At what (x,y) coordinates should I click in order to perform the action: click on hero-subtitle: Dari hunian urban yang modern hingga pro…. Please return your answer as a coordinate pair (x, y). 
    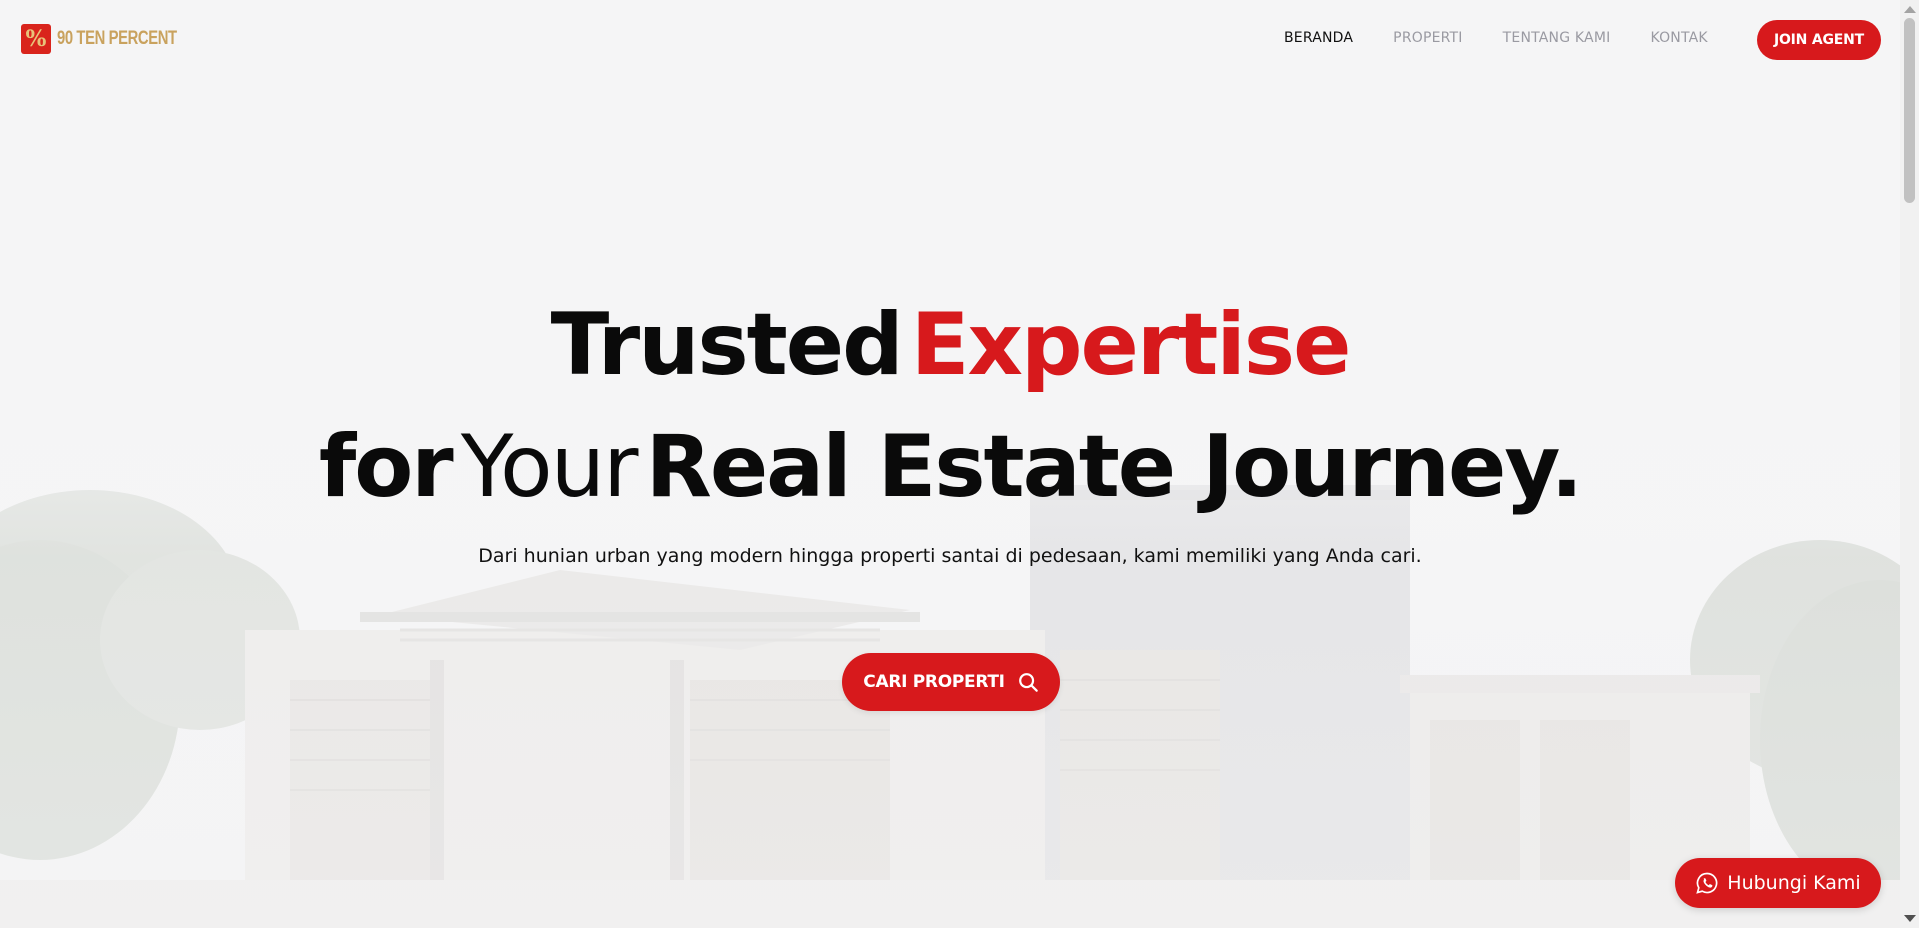
    Looking at the image, I should click on (950, 556).